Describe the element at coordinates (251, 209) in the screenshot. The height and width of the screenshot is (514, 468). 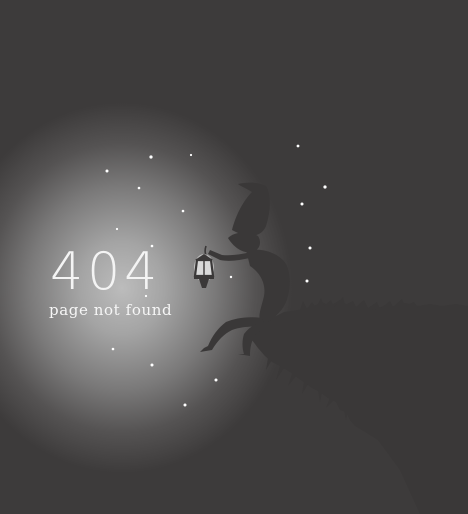
I see `pointed-hat` at that location.